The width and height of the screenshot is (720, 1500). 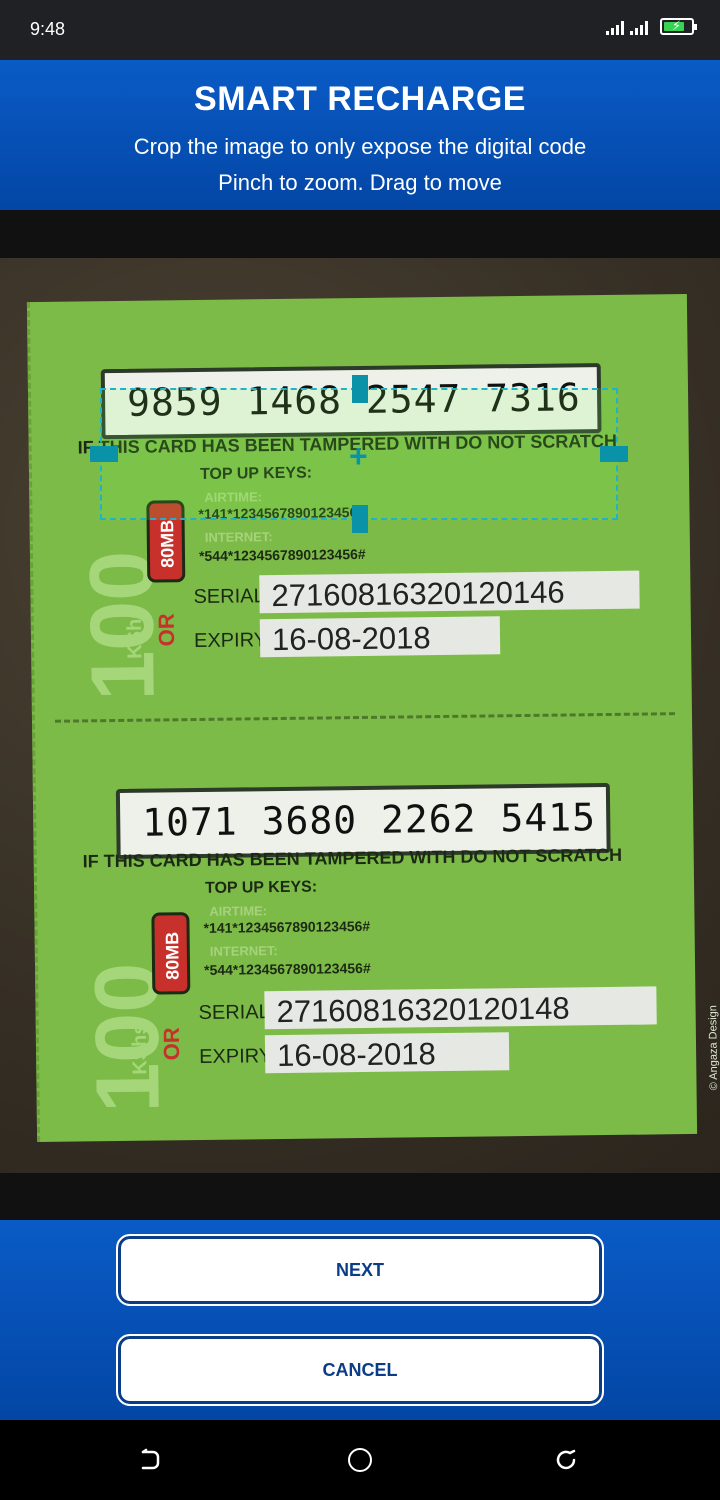 I want to click on crop-center-icon: +, so click(x=358, y=456).